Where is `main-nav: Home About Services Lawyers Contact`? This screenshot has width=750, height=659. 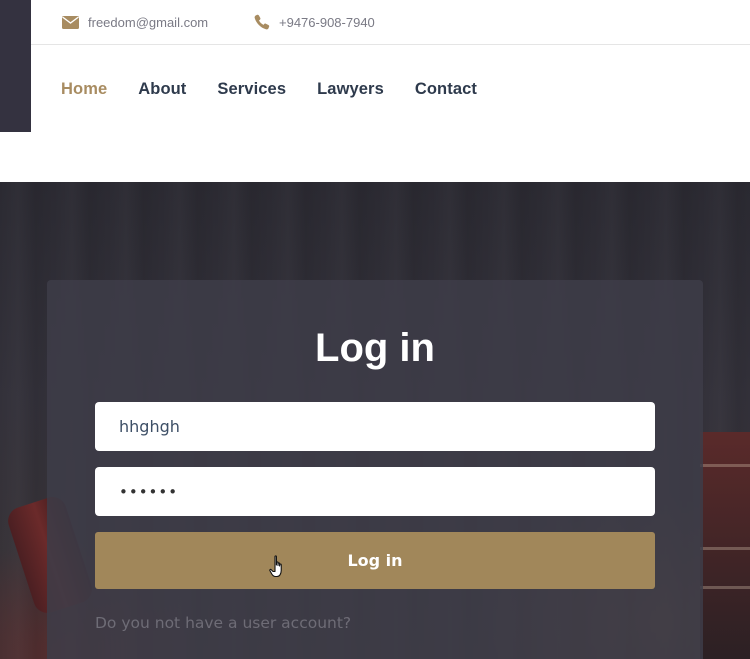
main-nav: Home About Services Lawyers Contact is located at coordinates (390, 89).